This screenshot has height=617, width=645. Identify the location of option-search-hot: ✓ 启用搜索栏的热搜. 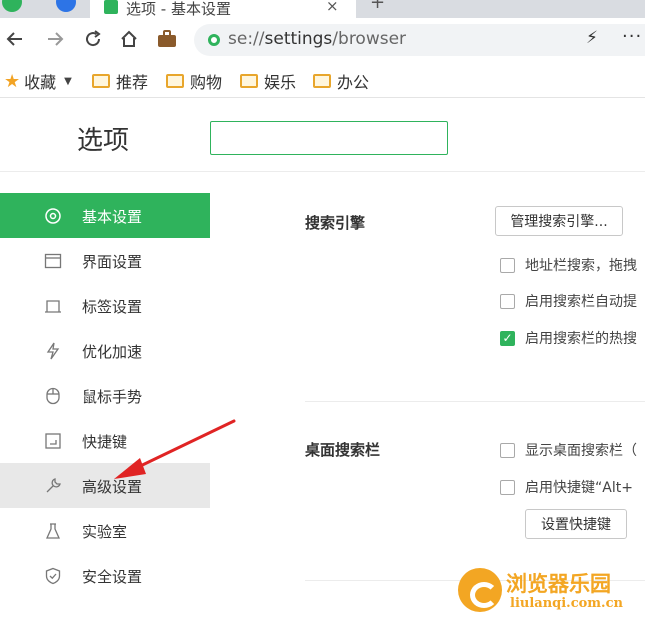
(568, 338).